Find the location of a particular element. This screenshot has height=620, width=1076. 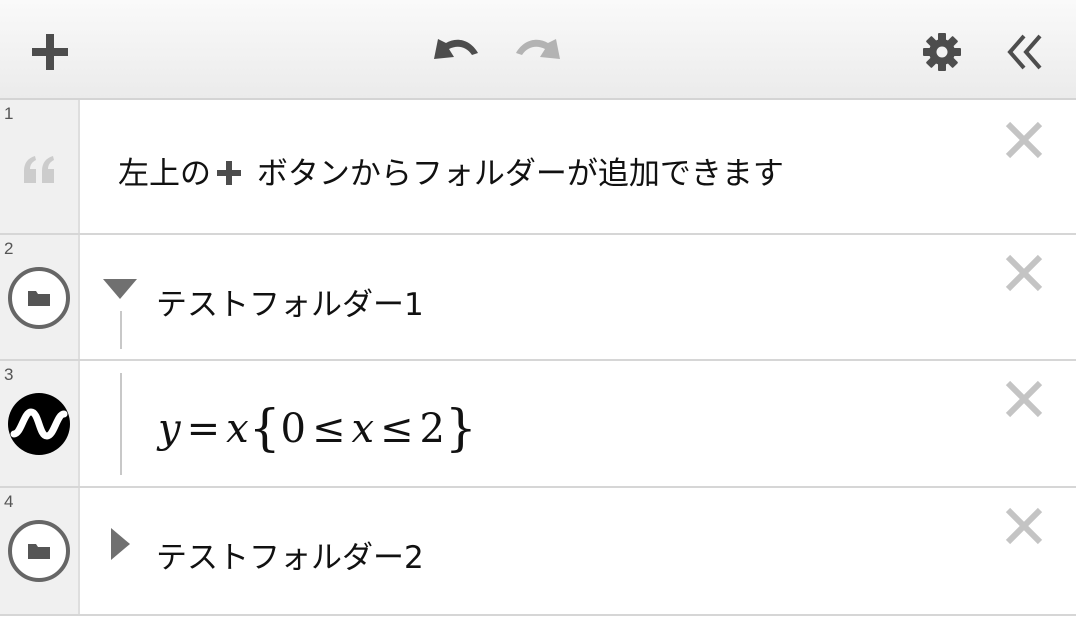

folder-collapse-toggle is located at coordinates (120, 289).